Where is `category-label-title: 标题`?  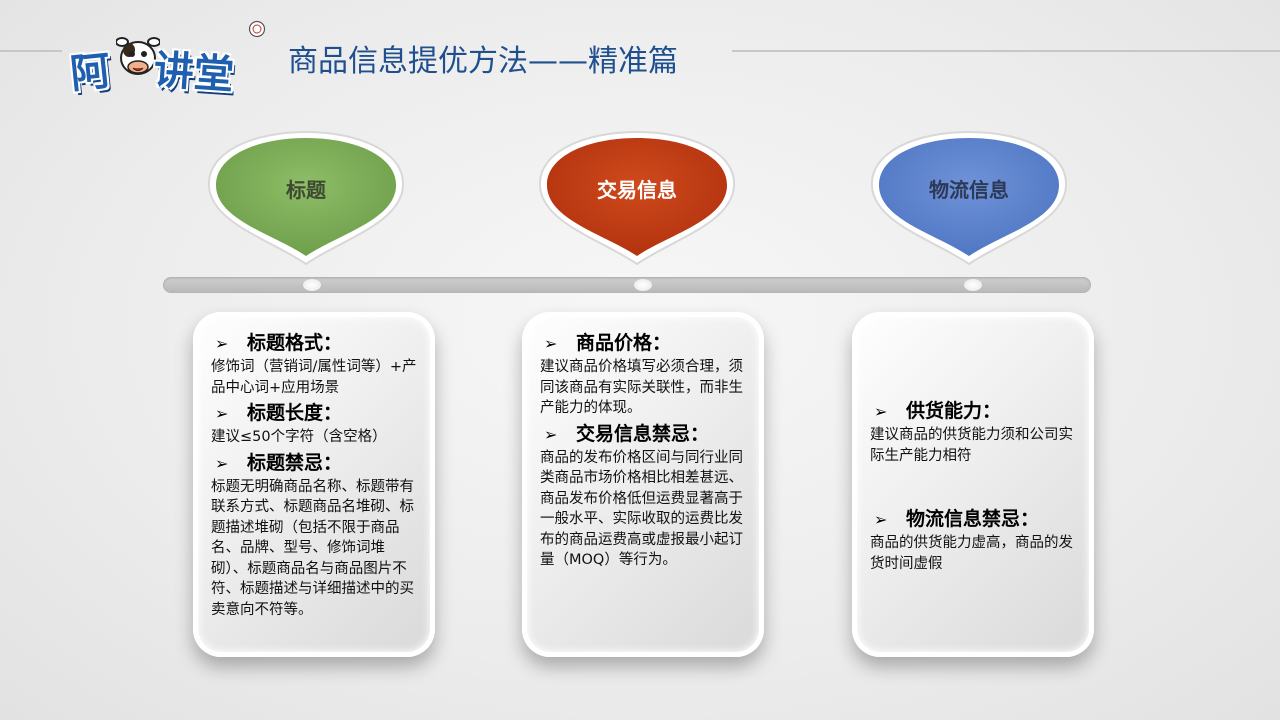 category-label-title: 标题 is located at coordinates (306, 190).